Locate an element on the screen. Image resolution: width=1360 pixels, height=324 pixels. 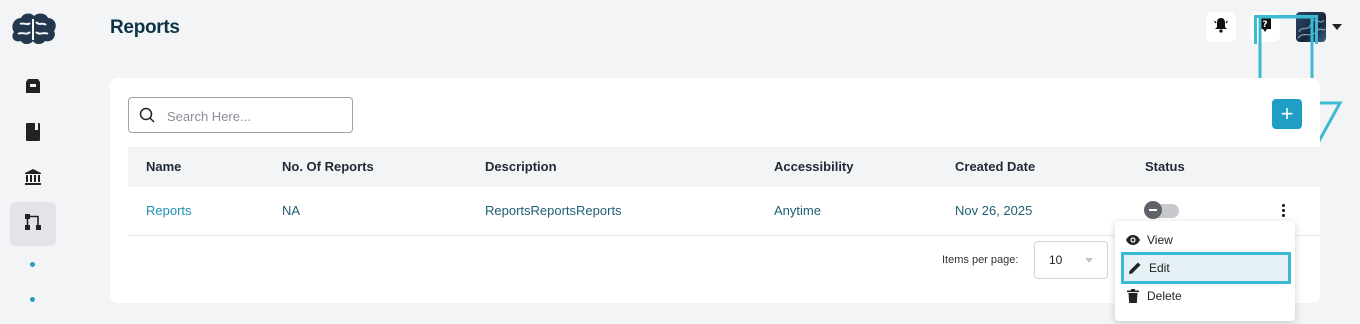
sidebar-item-book is located at coordinates (33, 134).